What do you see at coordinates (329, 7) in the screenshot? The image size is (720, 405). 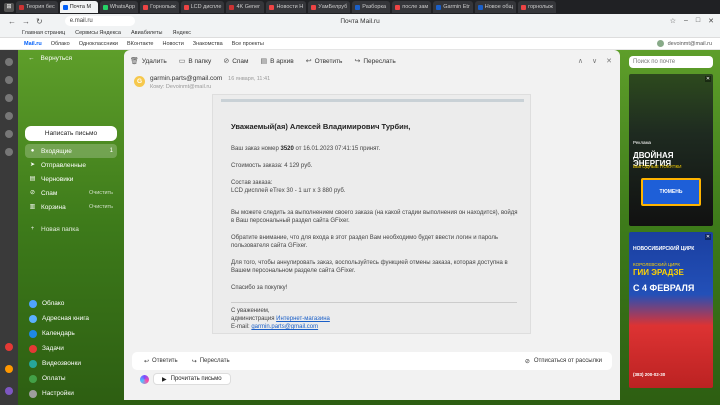 I see `browser-tab: УамБелруб` at bounding box center [329, 7].